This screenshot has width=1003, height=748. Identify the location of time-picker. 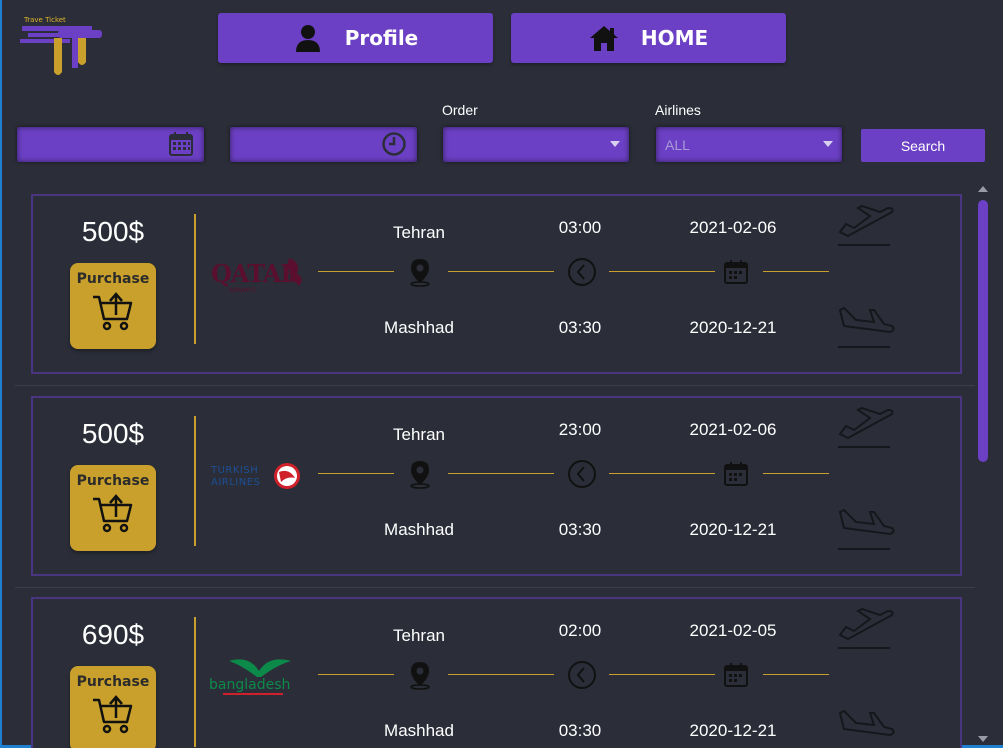
(323, 144).